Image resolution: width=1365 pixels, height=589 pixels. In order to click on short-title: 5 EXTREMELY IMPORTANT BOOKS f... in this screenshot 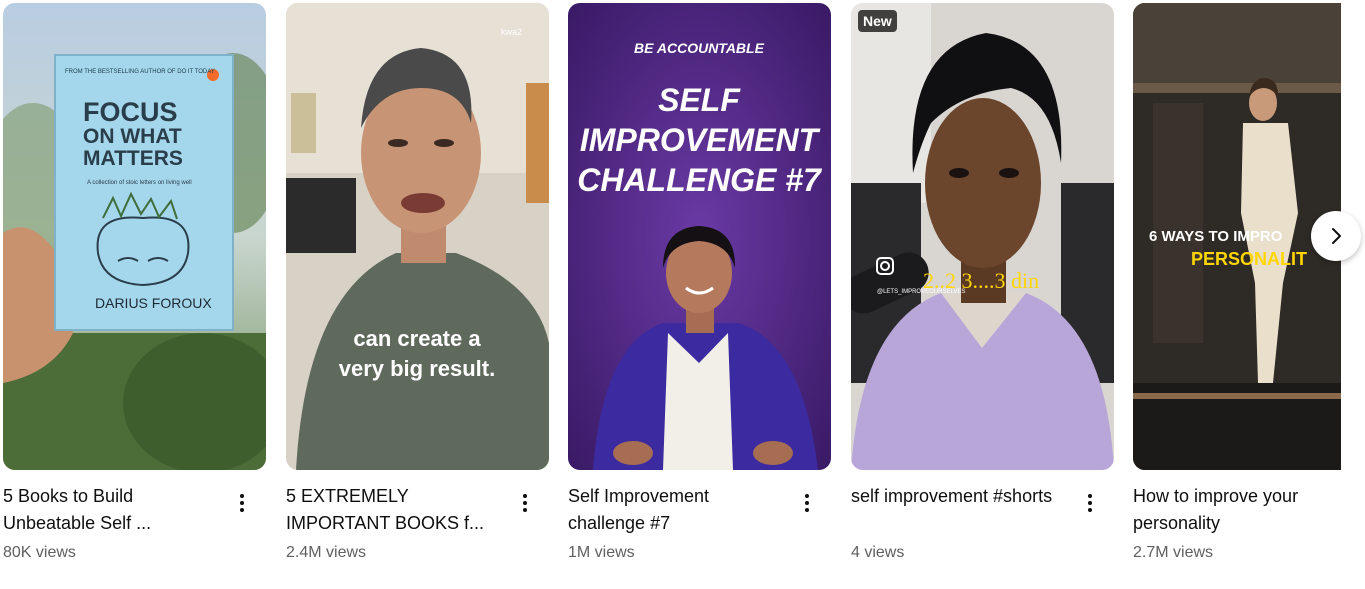, I will do `click(397, 510)`.